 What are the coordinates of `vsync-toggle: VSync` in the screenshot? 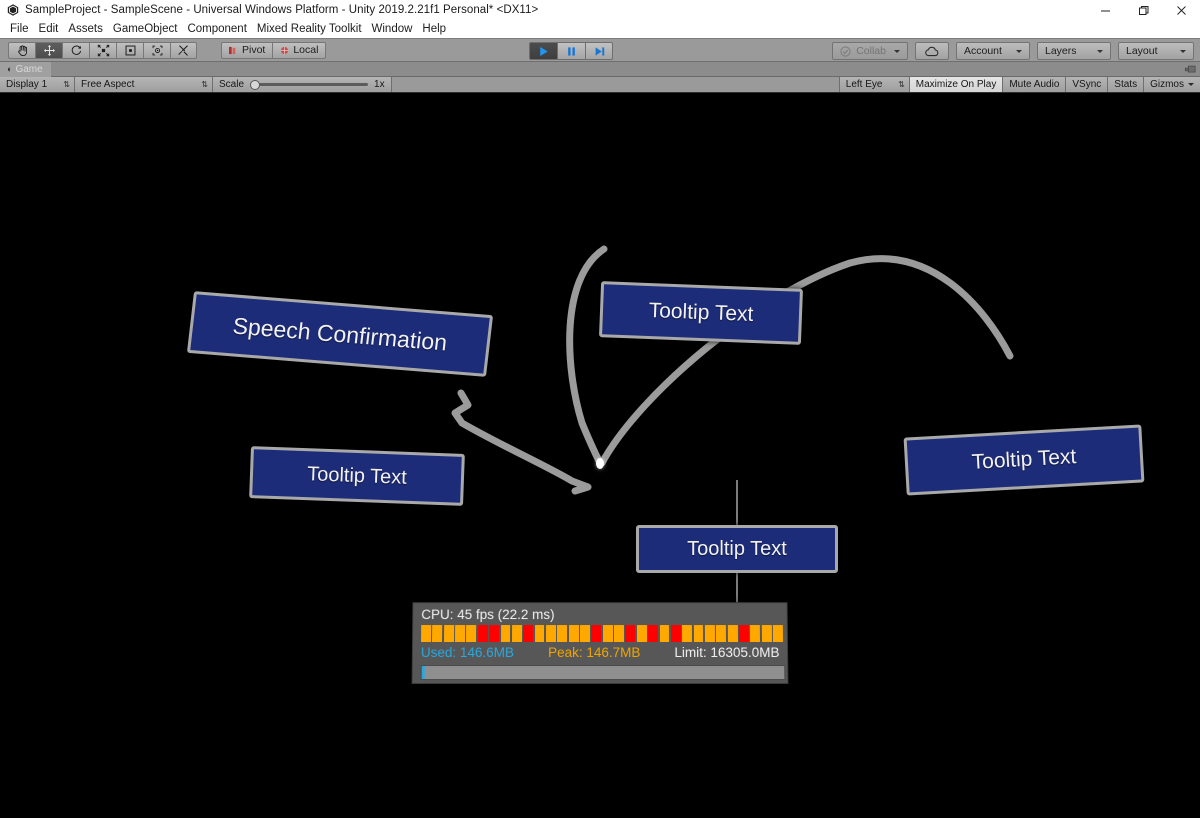 It's located at (1086, 84).